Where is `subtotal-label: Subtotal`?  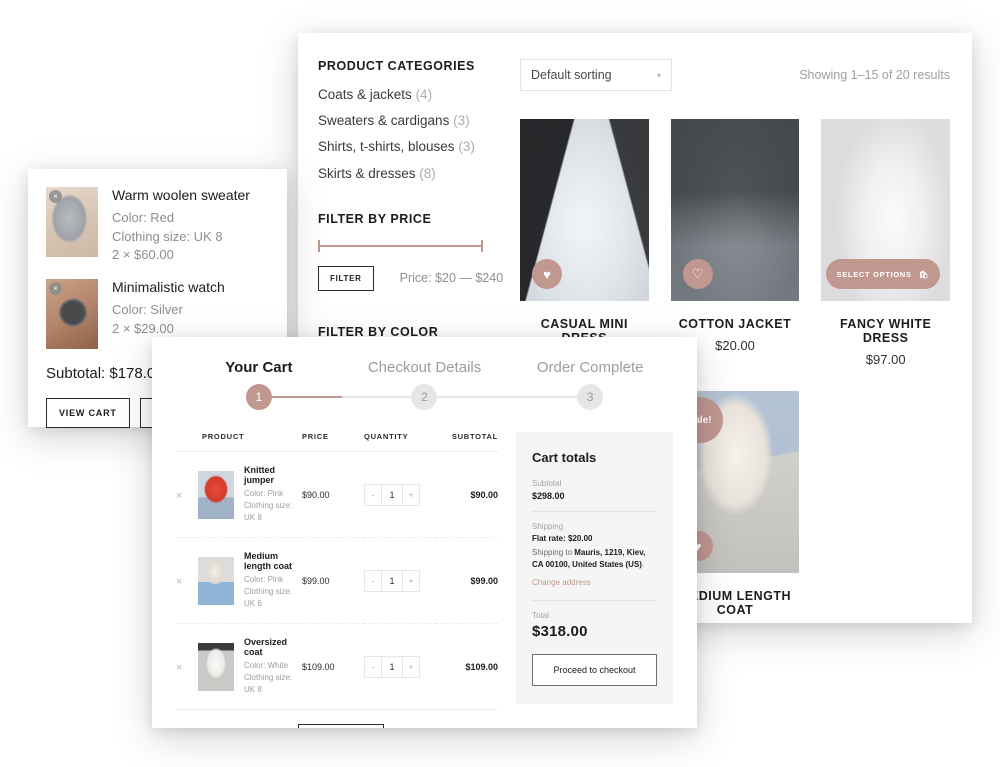
subtotal-label: Subtotal is located at coordinates (547, 483).